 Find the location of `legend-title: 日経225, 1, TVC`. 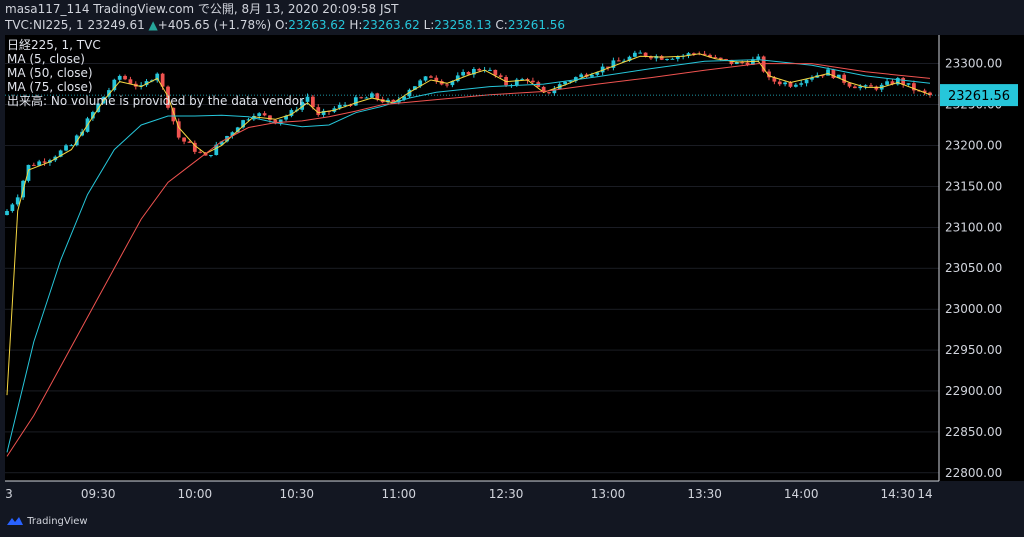

legend-title: 日経225, 1, TVC is located at coordinates (54, 45).